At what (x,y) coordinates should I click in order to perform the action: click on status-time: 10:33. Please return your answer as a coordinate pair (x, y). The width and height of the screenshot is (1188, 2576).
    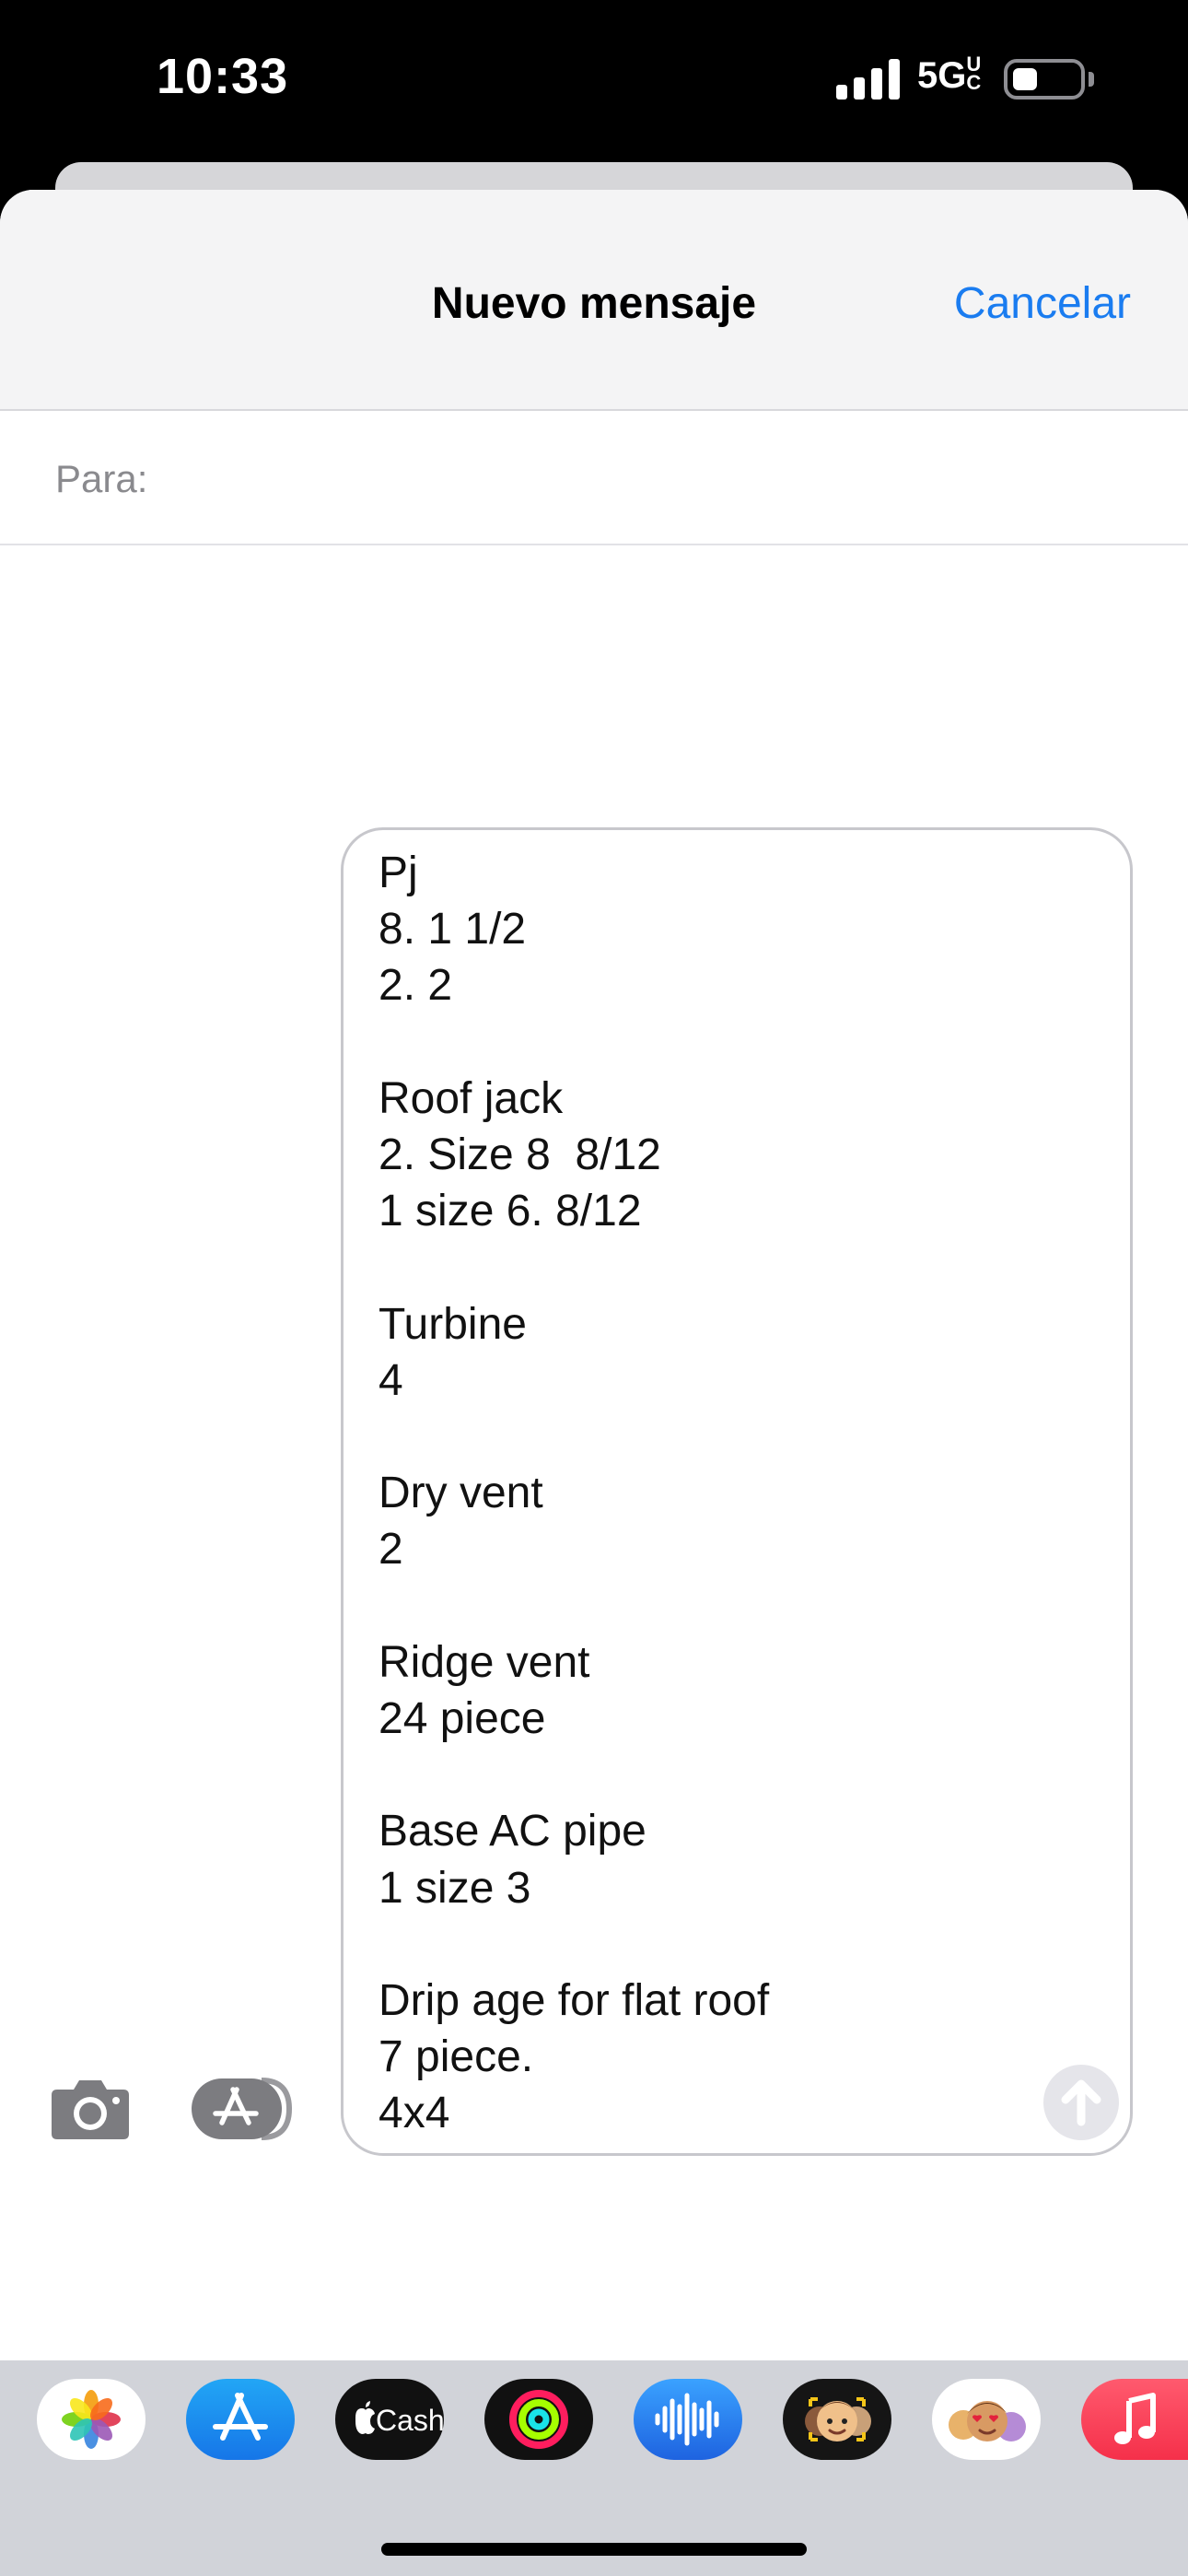
    Looking at the image, I should click on (223, 76).